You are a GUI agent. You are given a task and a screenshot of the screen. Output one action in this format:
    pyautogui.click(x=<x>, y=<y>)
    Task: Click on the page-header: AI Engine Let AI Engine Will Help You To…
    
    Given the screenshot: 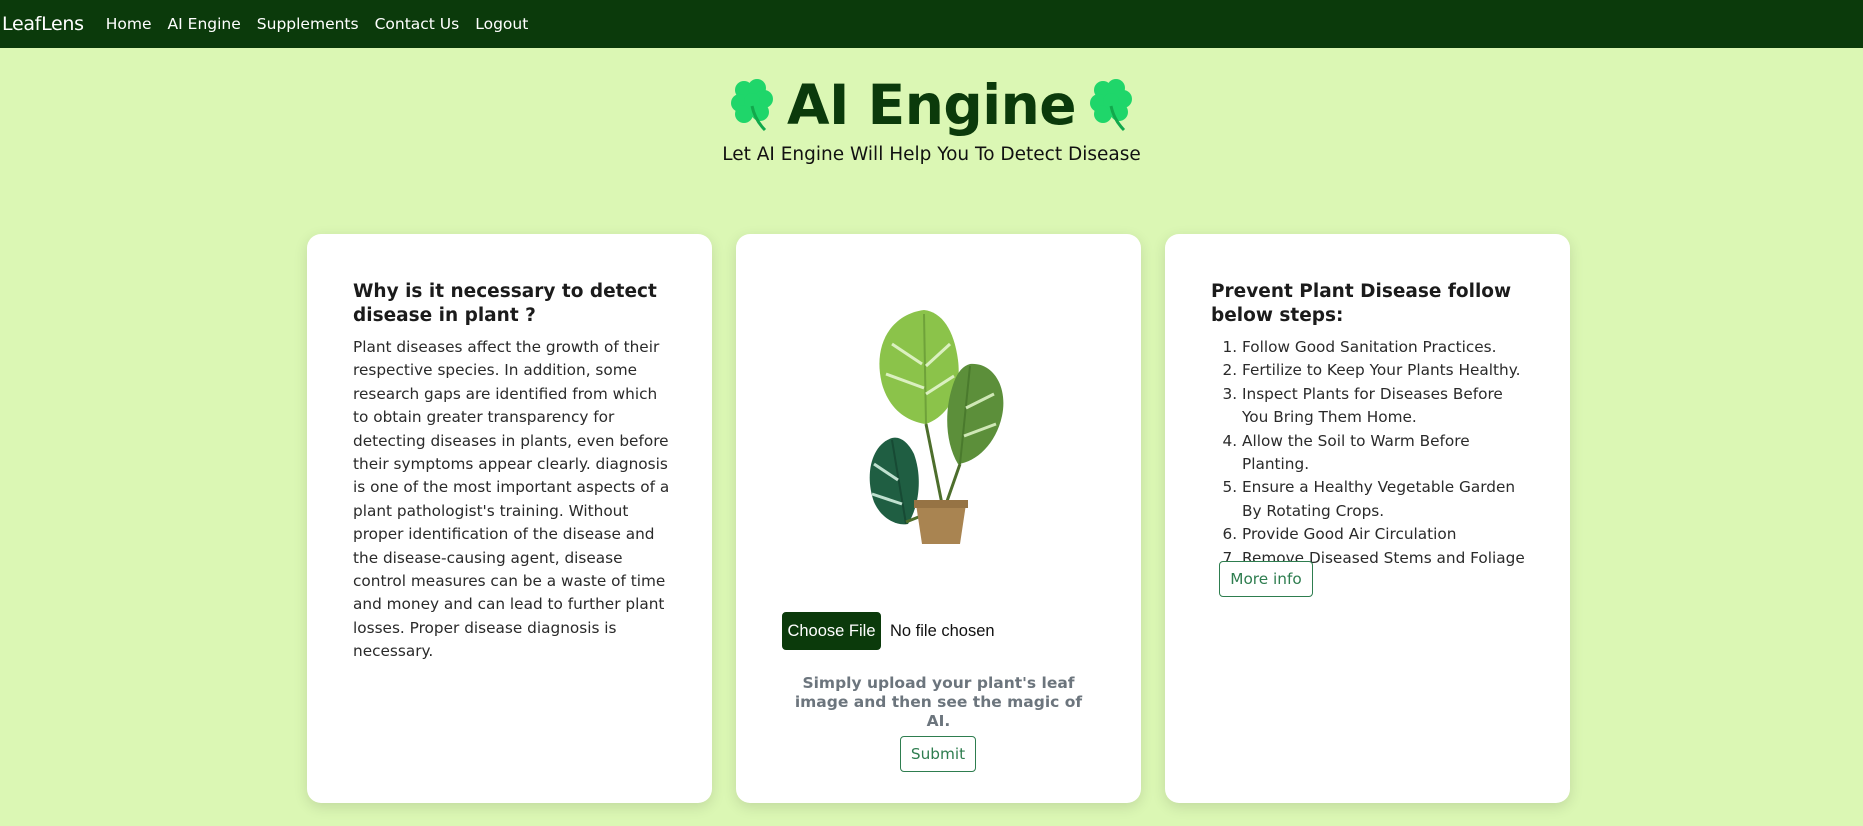 What is the action you would take?
    pyautogui.click(x=931, y=117)
    